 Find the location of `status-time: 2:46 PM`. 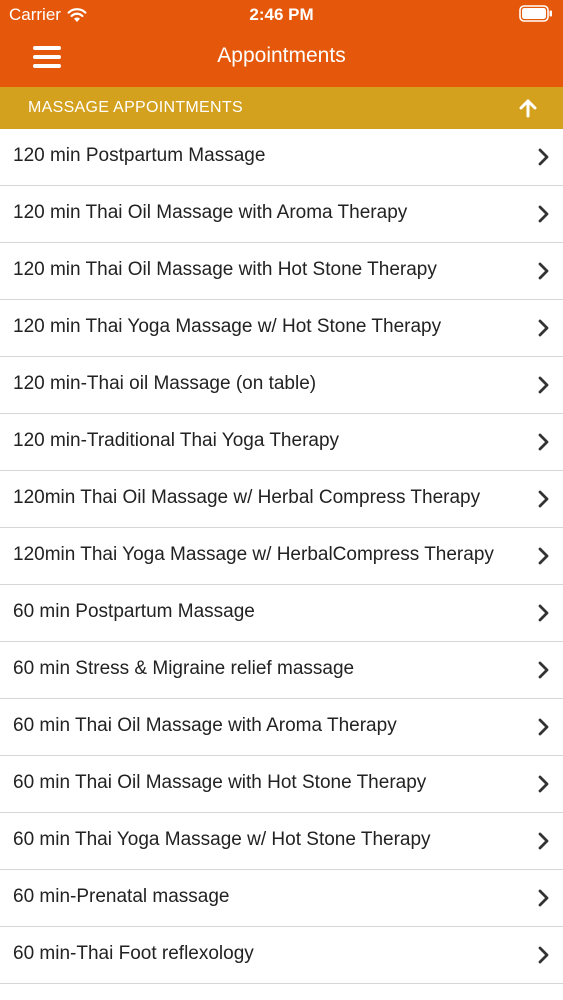

status-time: 2:46 PM is located at coordinates (281, 14).